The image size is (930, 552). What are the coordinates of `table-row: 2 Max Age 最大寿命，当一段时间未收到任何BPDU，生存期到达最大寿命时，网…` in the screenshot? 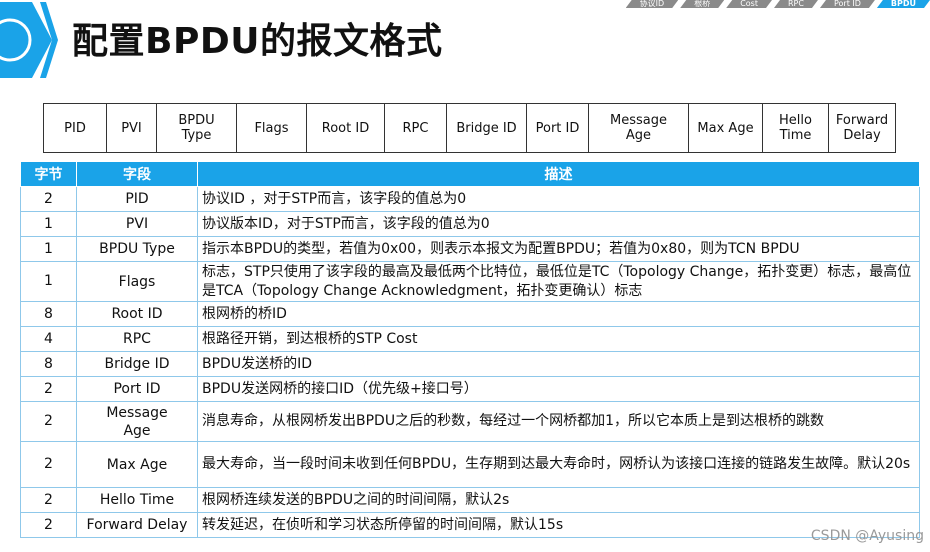 It's located at (470, 464).